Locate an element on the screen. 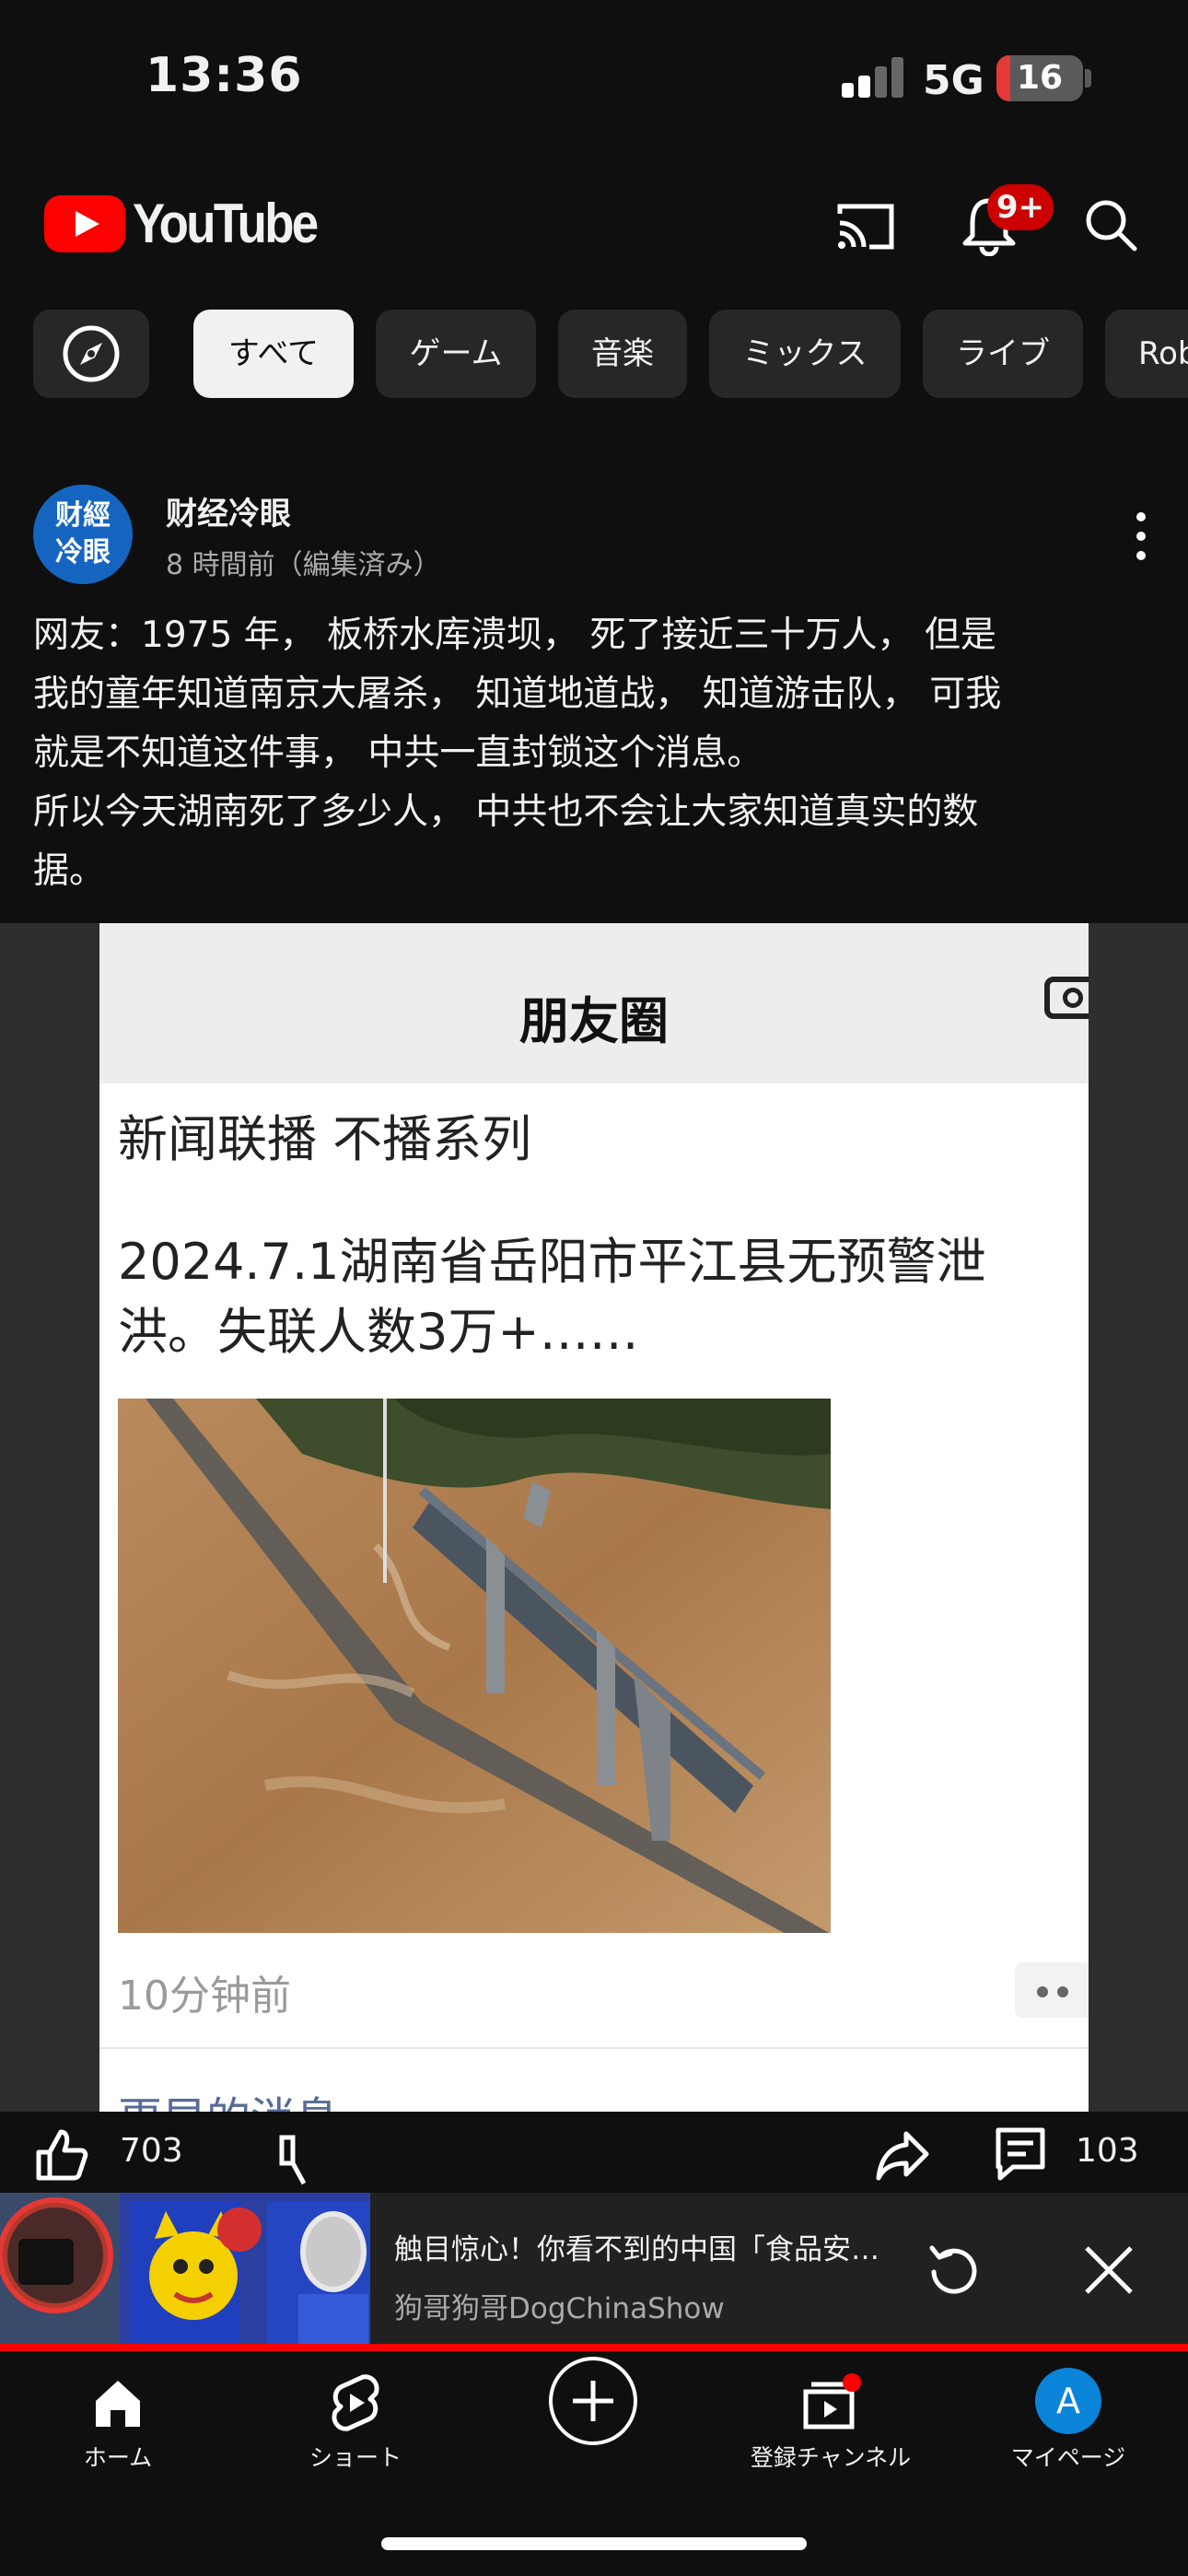 The height and width of the screenshot is (2576, 1188). chip-live: ライブ is located at coordinates (1003, 354).